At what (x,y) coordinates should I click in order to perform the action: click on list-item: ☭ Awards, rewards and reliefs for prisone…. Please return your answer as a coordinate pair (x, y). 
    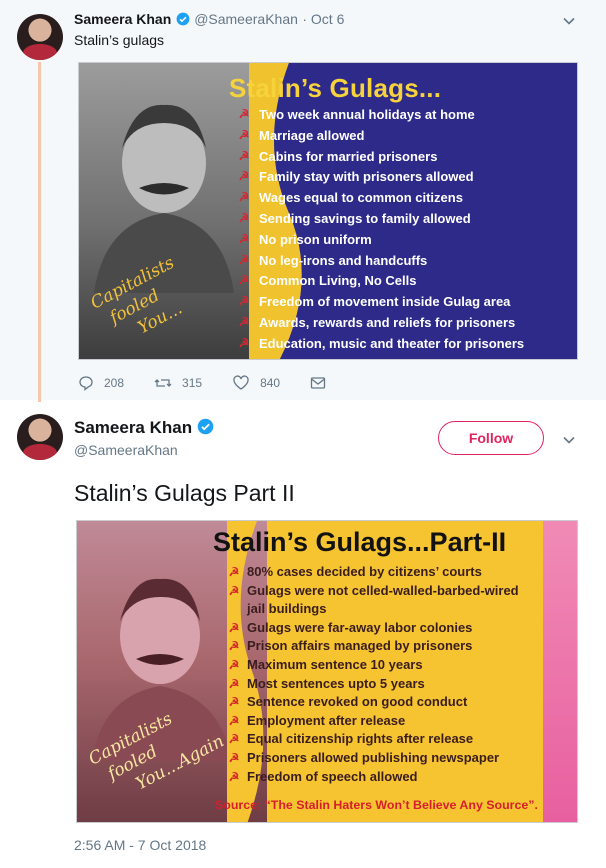
    Looking at the image, I should click on (401, 325).